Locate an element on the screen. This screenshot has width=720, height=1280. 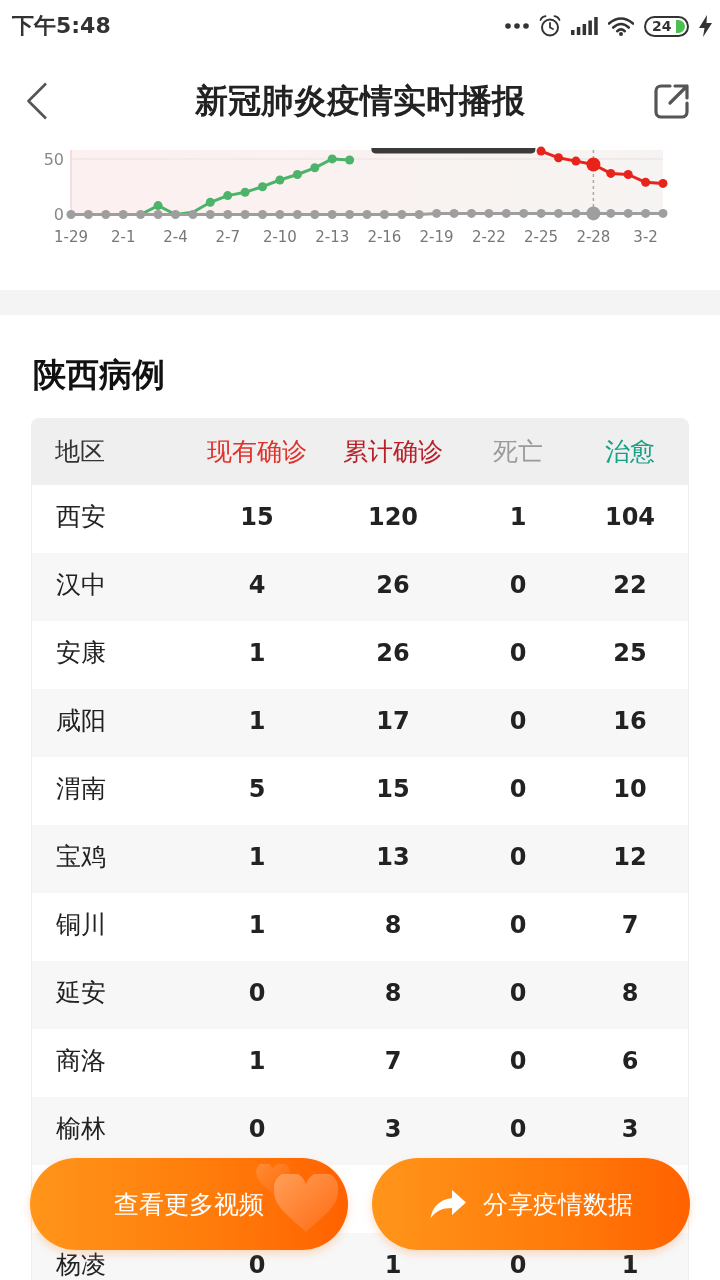
section-title: 陕西病例 is located at coordinates (99, 375).